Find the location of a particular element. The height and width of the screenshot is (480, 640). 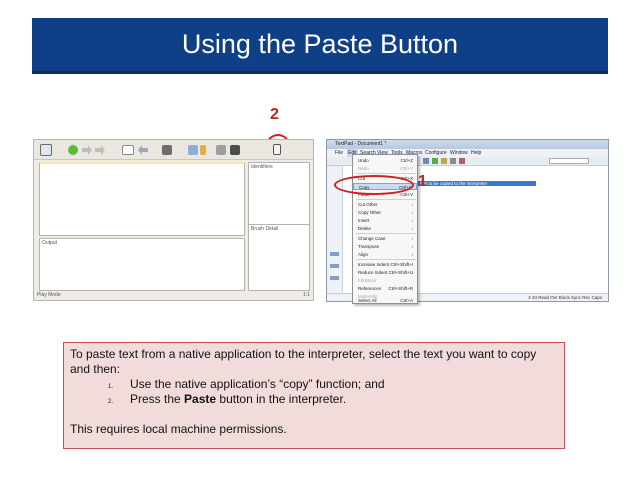

instruction-note: This requires local machine permissions. is located at coordinates (178, 429).